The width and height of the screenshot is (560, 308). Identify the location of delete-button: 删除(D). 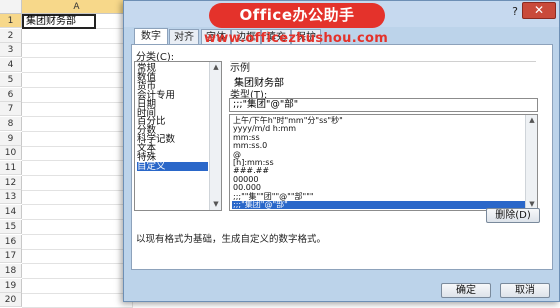
(513, 215).